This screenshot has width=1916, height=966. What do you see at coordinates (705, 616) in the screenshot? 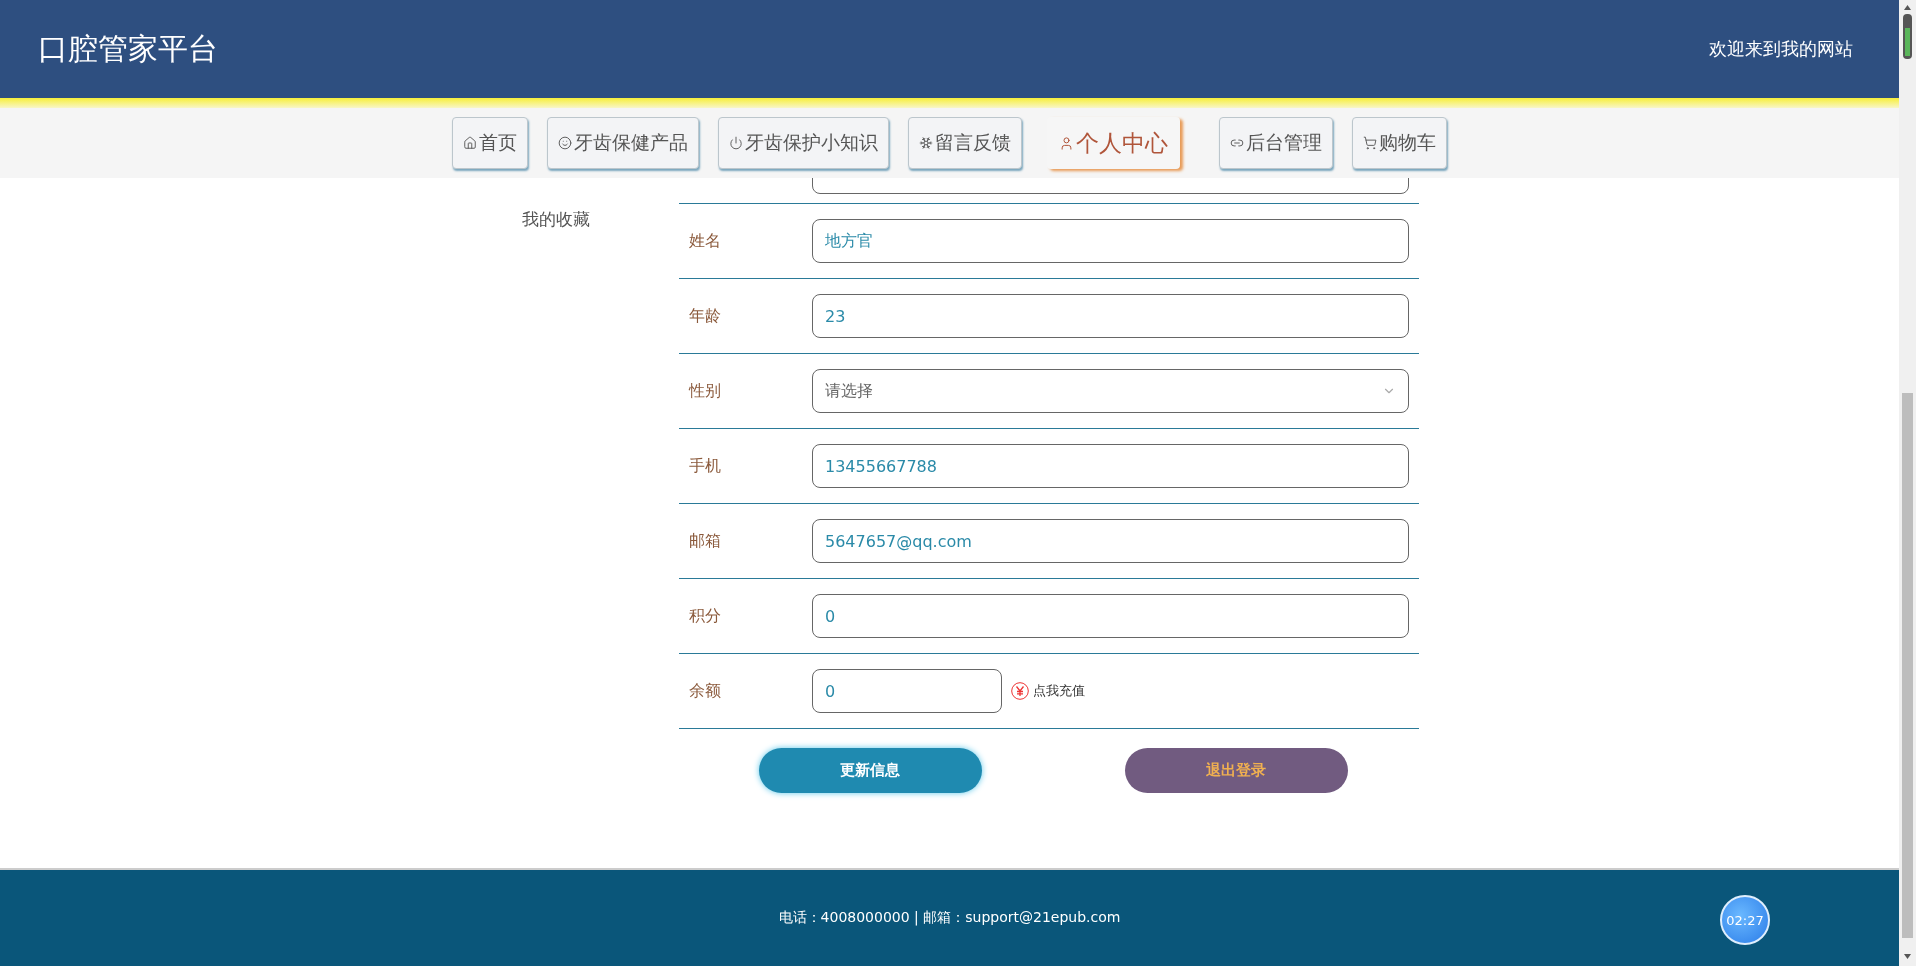
I see `field-label: 积分` at bounding box center [705, 616].